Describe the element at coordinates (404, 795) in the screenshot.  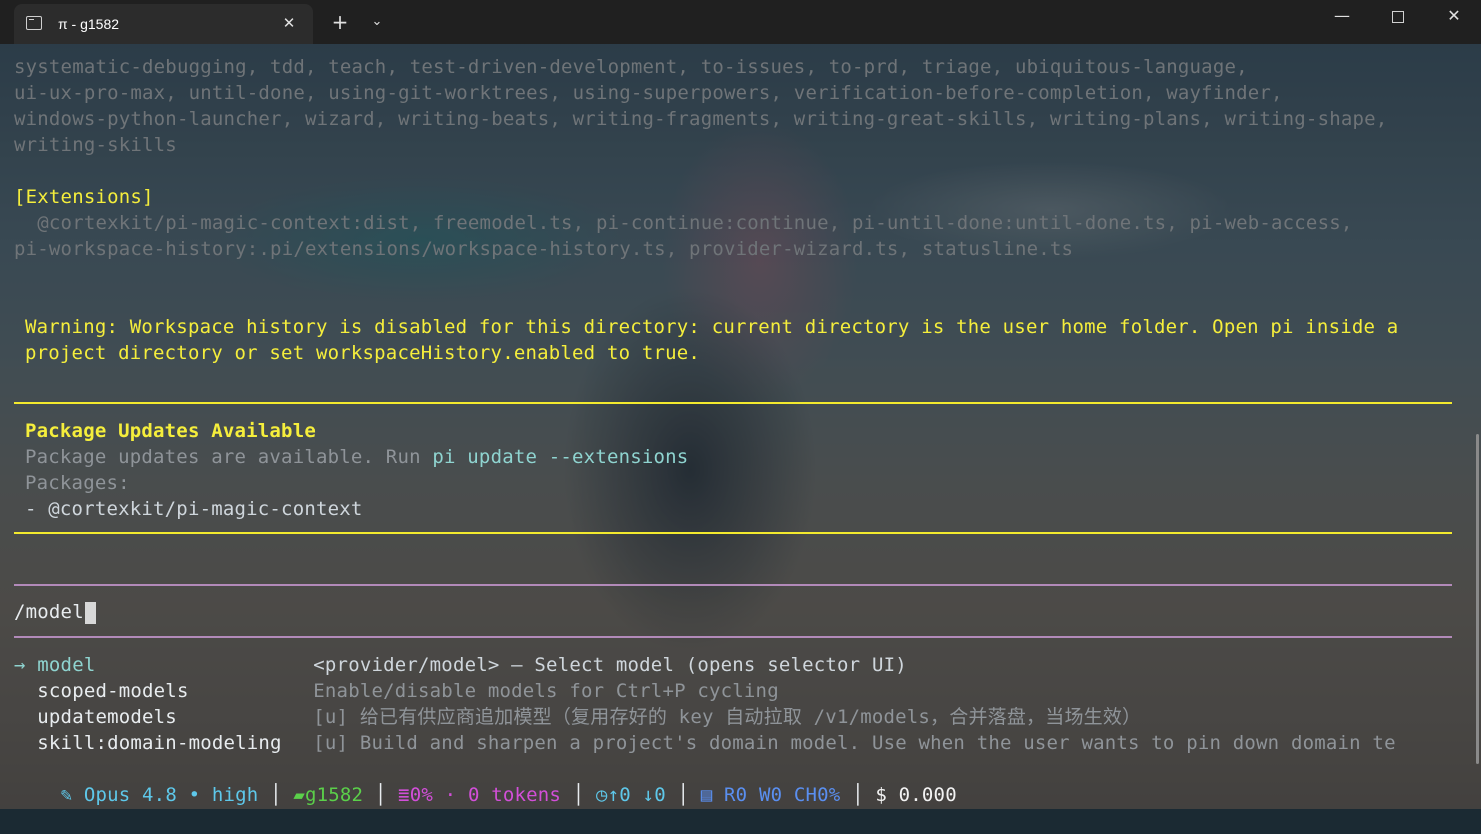
I see `database-icon: ≣` at that location.